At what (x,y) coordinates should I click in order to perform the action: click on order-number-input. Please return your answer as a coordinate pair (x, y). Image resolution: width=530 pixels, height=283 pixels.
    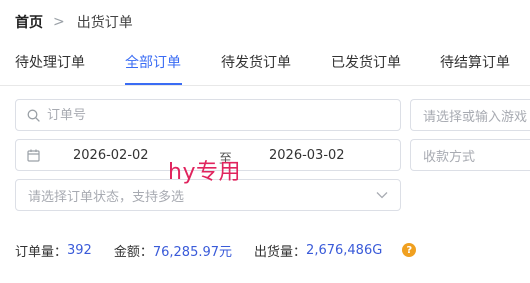
    Looking at the image, I should click on (223, 115).